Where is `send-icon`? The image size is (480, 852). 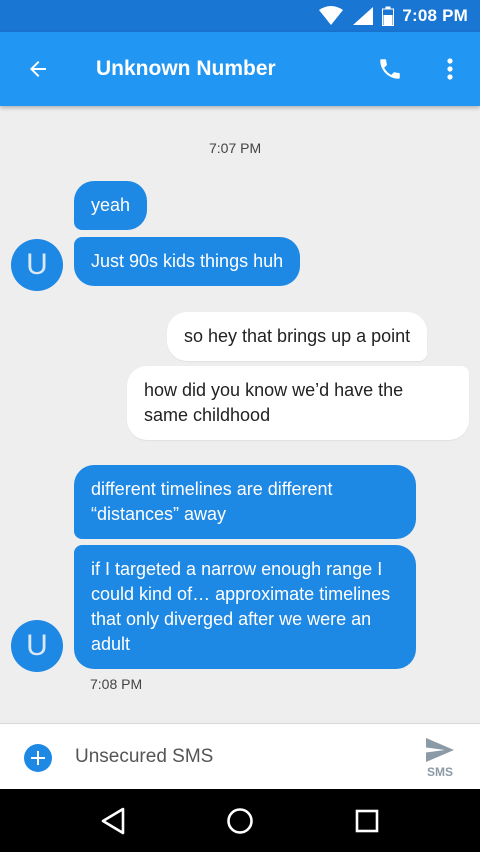
send-icon is located at coordinates (440, 750).